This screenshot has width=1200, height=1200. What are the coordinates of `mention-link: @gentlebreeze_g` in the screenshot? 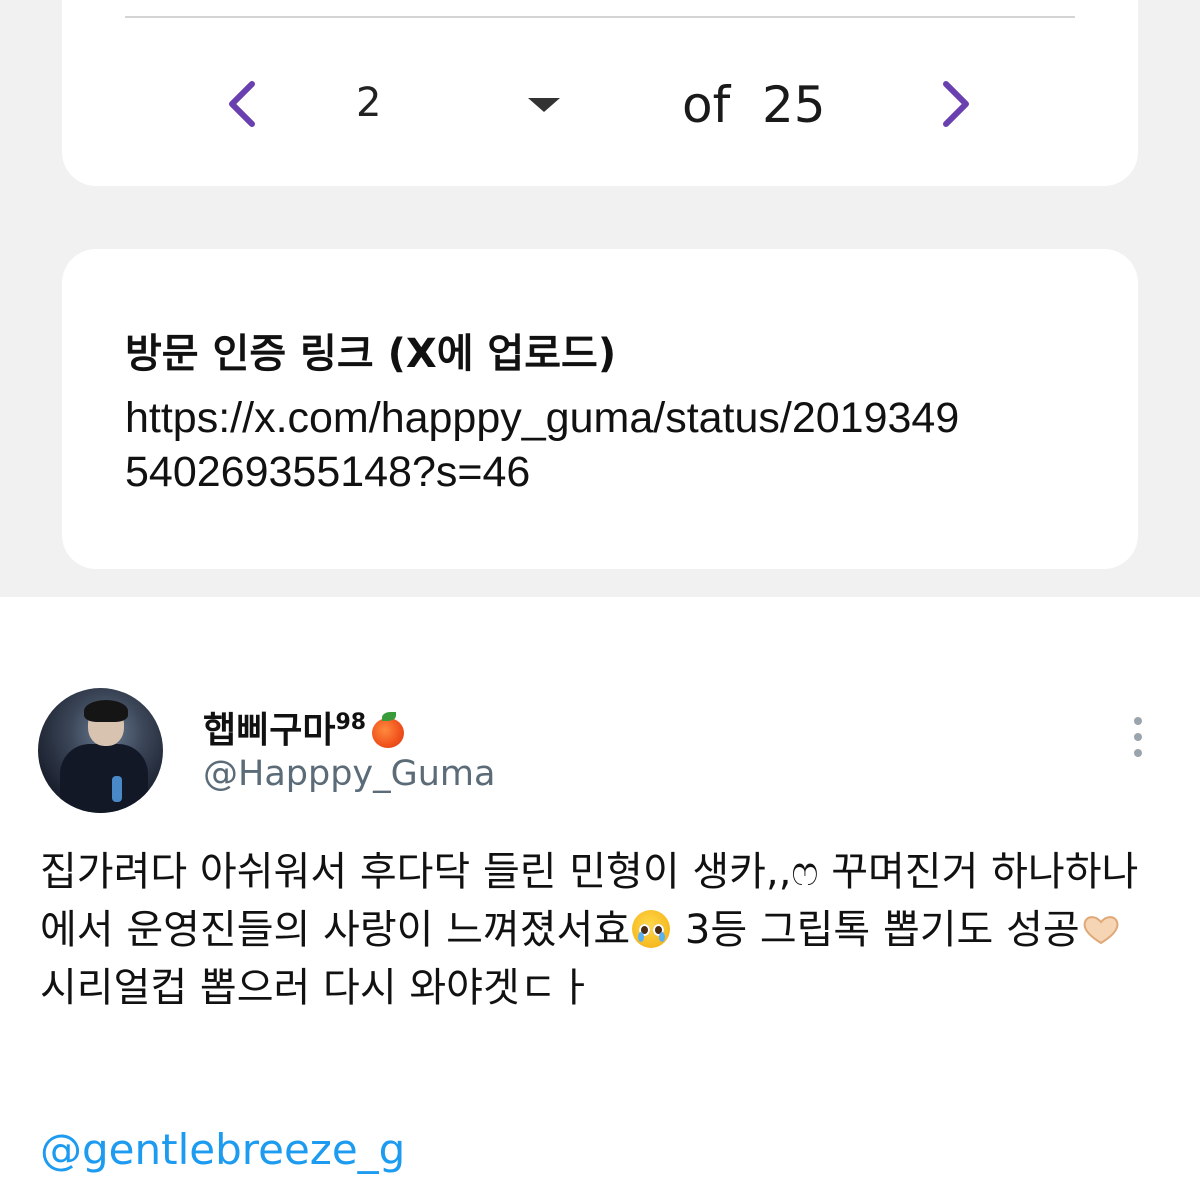 It's located at (222, 1149).